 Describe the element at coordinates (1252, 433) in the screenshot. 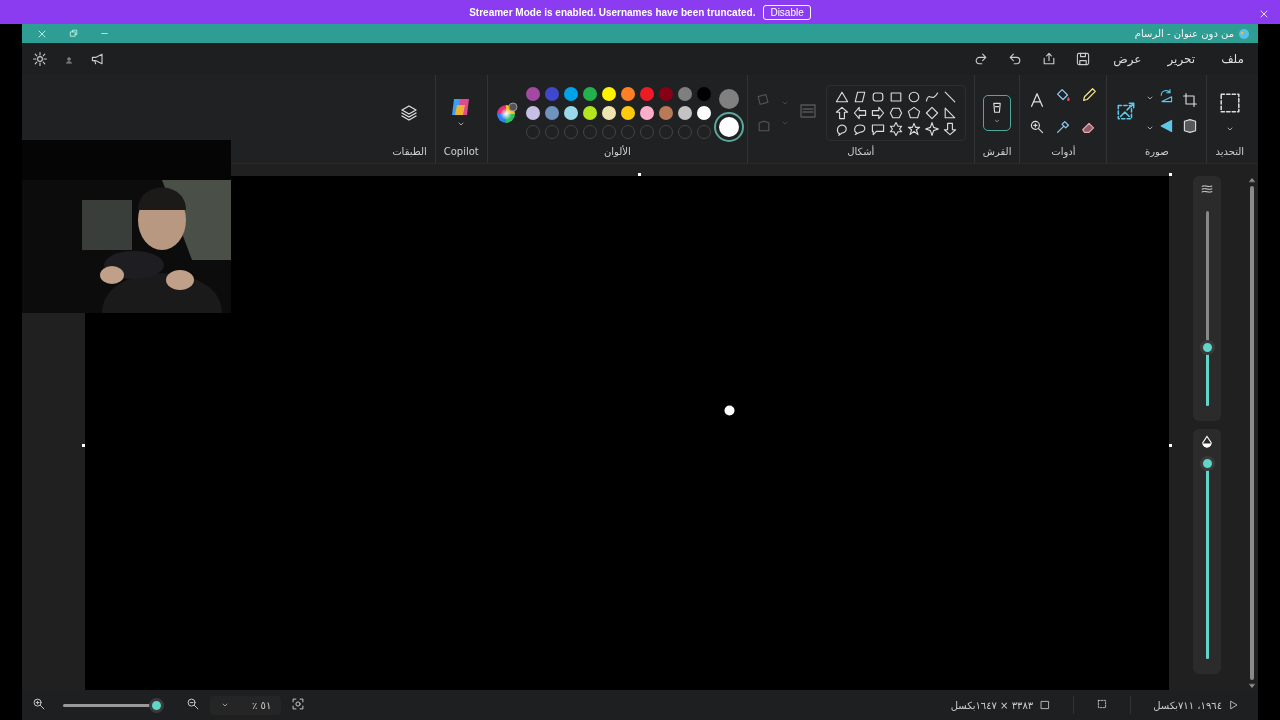

I see `vertical-scrollbar` at that location.